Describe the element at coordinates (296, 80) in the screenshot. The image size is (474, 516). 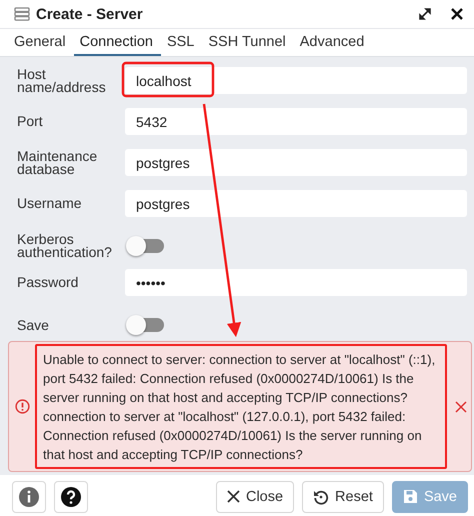
I see `input-field: localhost` at that location.